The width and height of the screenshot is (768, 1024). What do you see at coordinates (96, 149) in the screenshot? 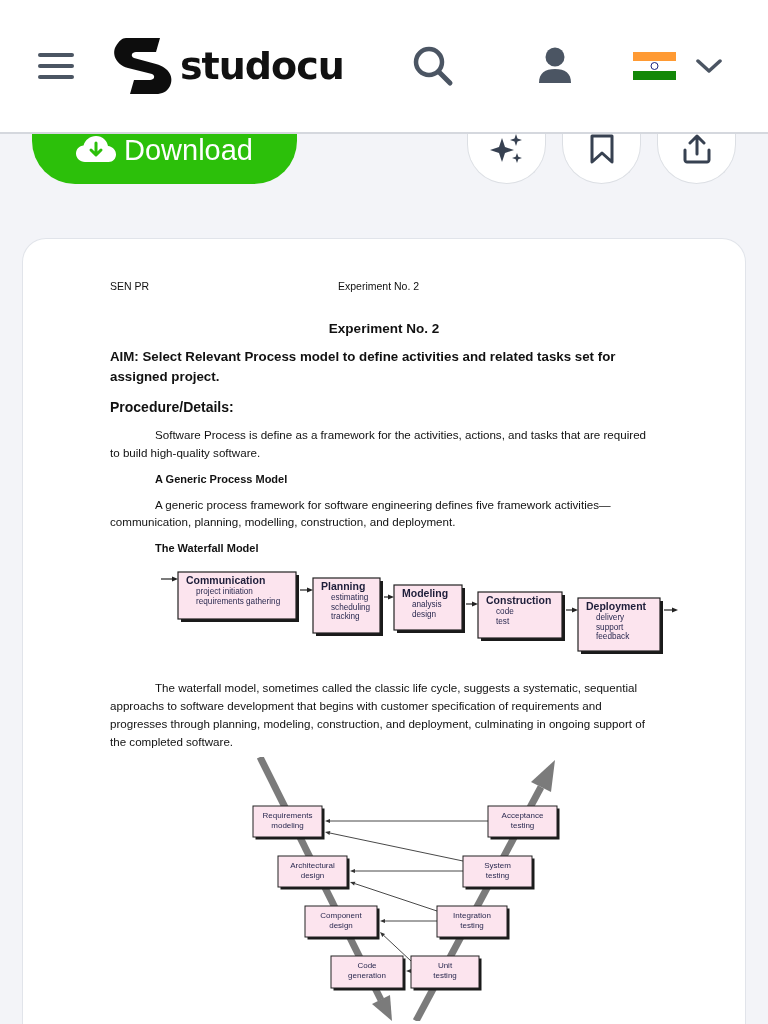
I see `cloud-download-icon` at bounding box center [96, 149].